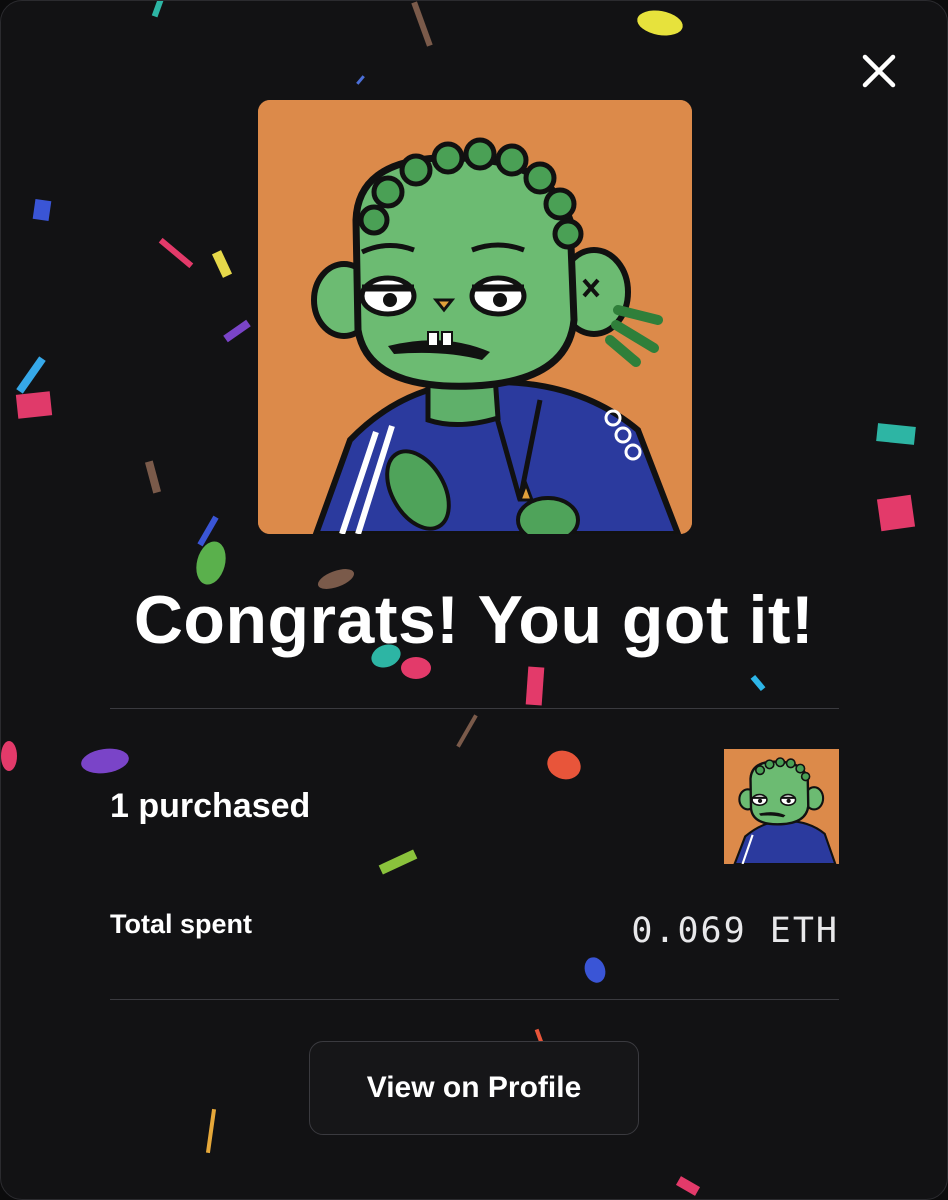  Describe the element at coordinates (474, 999) in the screenshot. I see `divider-bottom` at that location.